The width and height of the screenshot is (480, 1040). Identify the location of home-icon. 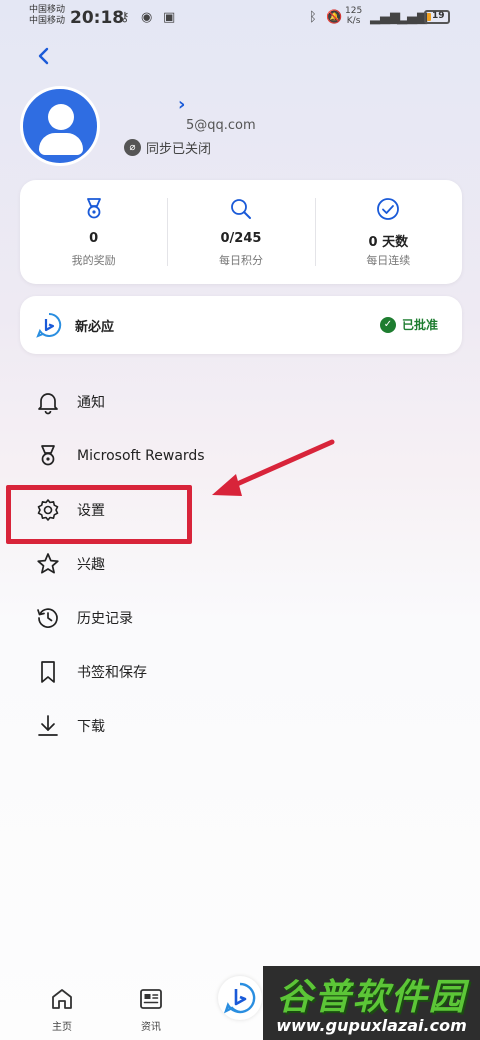
(62, 999).